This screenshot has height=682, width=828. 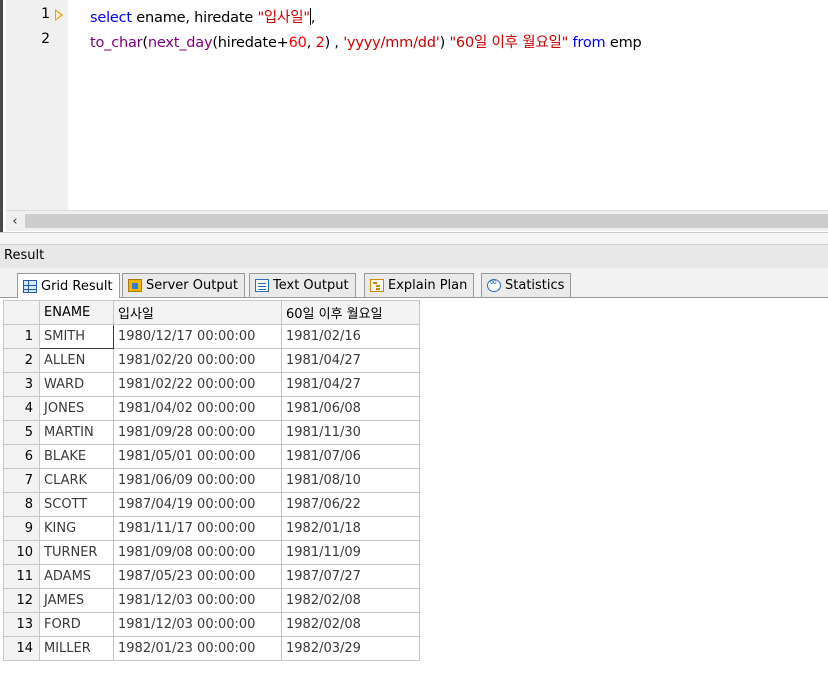 I want to click on table-row: 6 BLAKE 1981/05/01 00:00:00 1981/07/06, so click(x=211, y=456).